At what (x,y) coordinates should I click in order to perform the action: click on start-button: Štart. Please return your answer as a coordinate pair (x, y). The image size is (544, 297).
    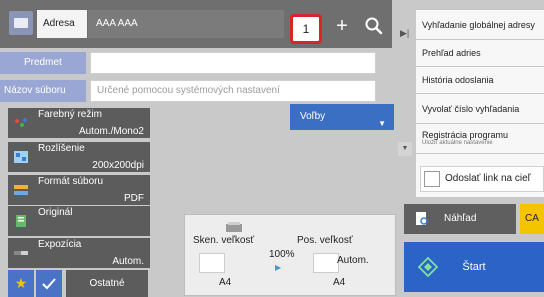
    Looking at the image, I should click on (474, 267).